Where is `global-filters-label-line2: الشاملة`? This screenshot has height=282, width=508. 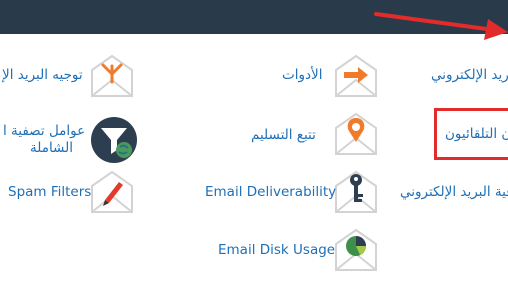
global-filters-label-line2: الشاملة is located at coordinates (51, 148).